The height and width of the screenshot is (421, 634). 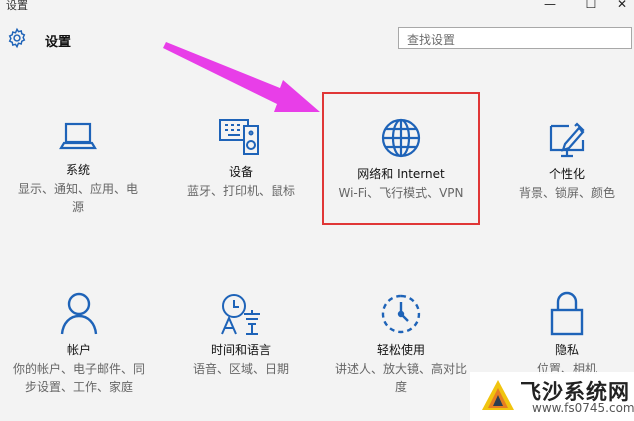 I want to click on site-logo-icon, so click(x=498, y=395).